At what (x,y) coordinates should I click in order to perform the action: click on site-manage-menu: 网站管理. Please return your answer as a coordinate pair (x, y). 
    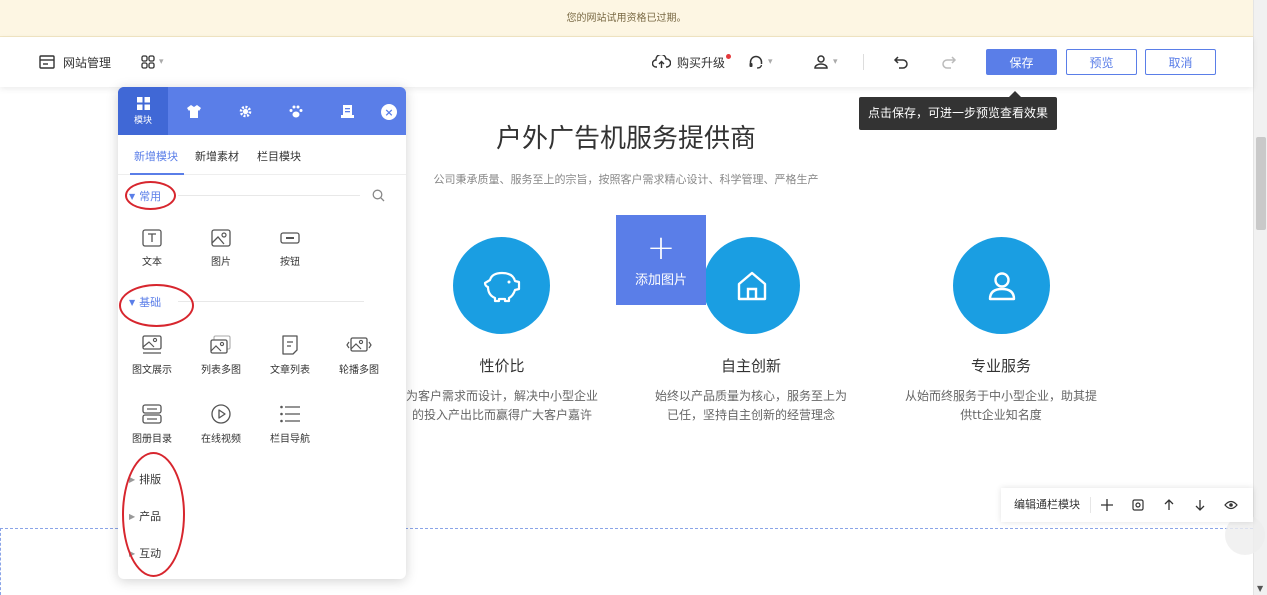
    Looking at the image, I should click on (75, 62).